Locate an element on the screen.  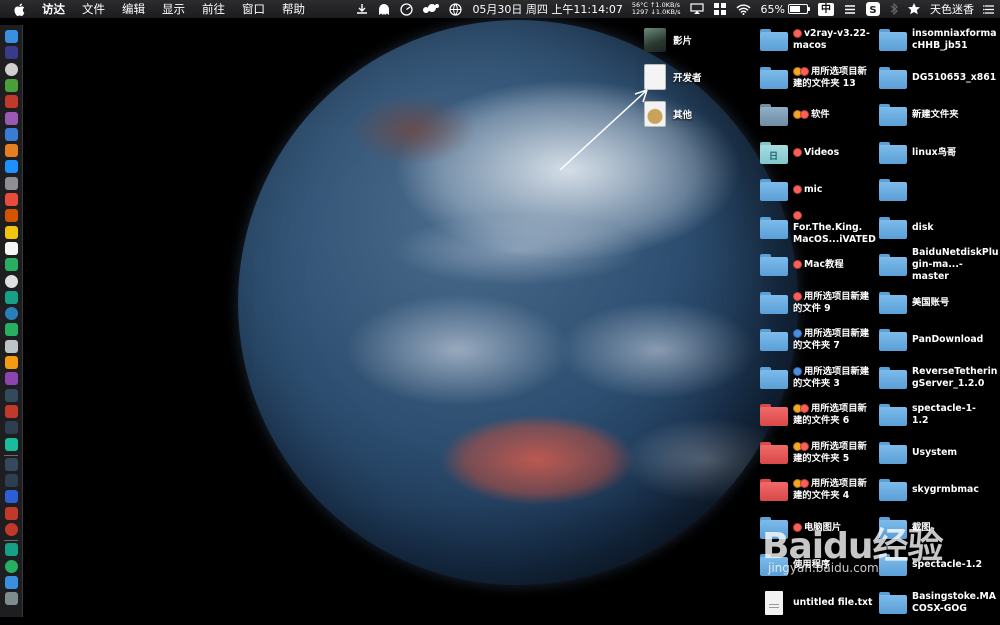
desktop_col2-item: BaiduNetdiskPlu gin-ma...-master is located at coordinates (939, 264).